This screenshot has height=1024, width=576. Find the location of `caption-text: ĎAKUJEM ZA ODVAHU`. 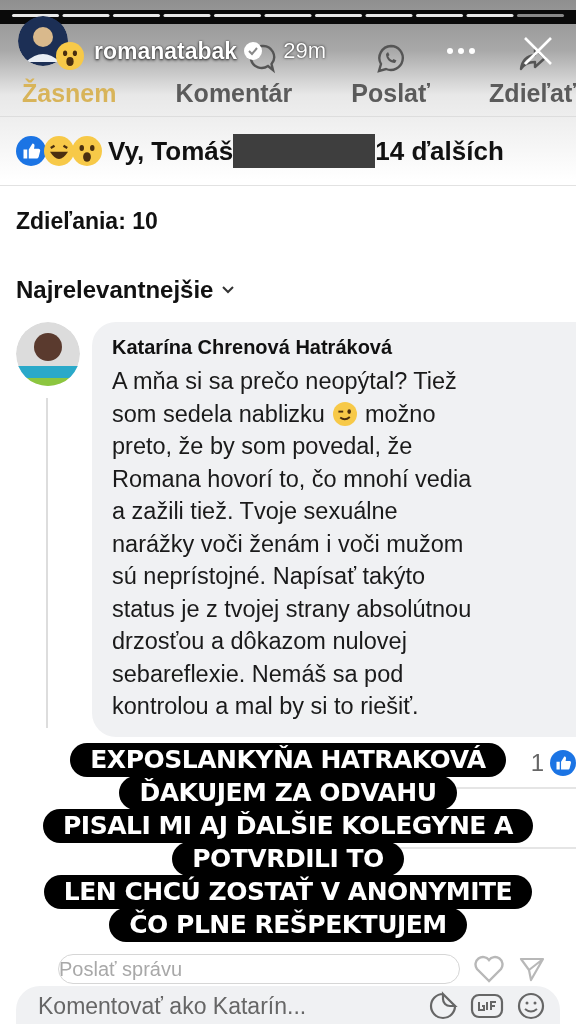

caption-text: ĎAKUJEM ZA ODVAHU is located at coordinates (288, 793).